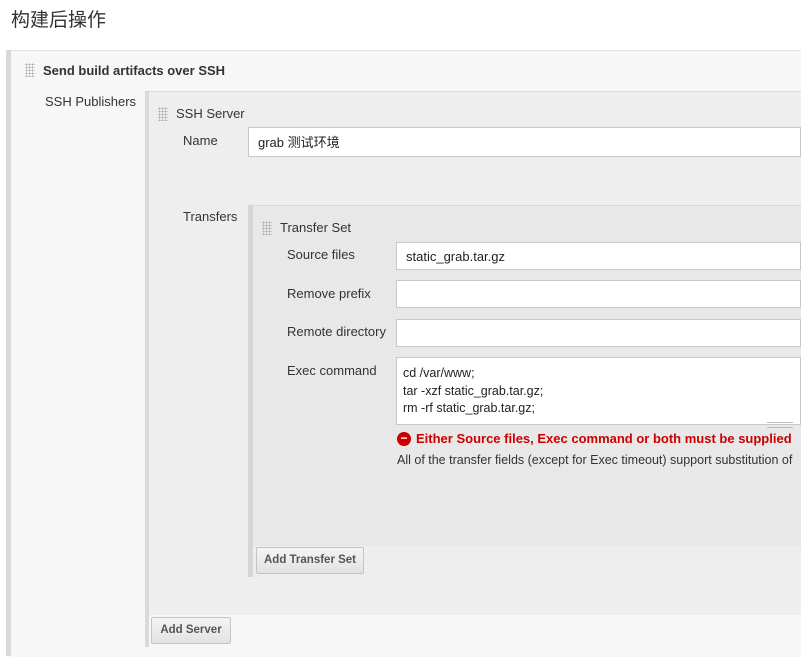  Describe the element at coordinates (59, 20) in the screenshot. I see `section-title: 构建后操作` at that location.